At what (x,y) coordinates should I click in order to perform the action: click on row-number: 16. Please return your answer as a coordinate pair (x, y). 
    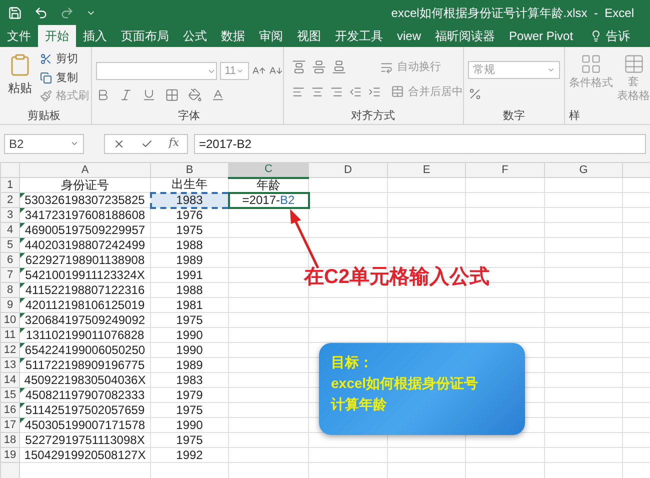
    Looking at the image, I should click on (10, 410).